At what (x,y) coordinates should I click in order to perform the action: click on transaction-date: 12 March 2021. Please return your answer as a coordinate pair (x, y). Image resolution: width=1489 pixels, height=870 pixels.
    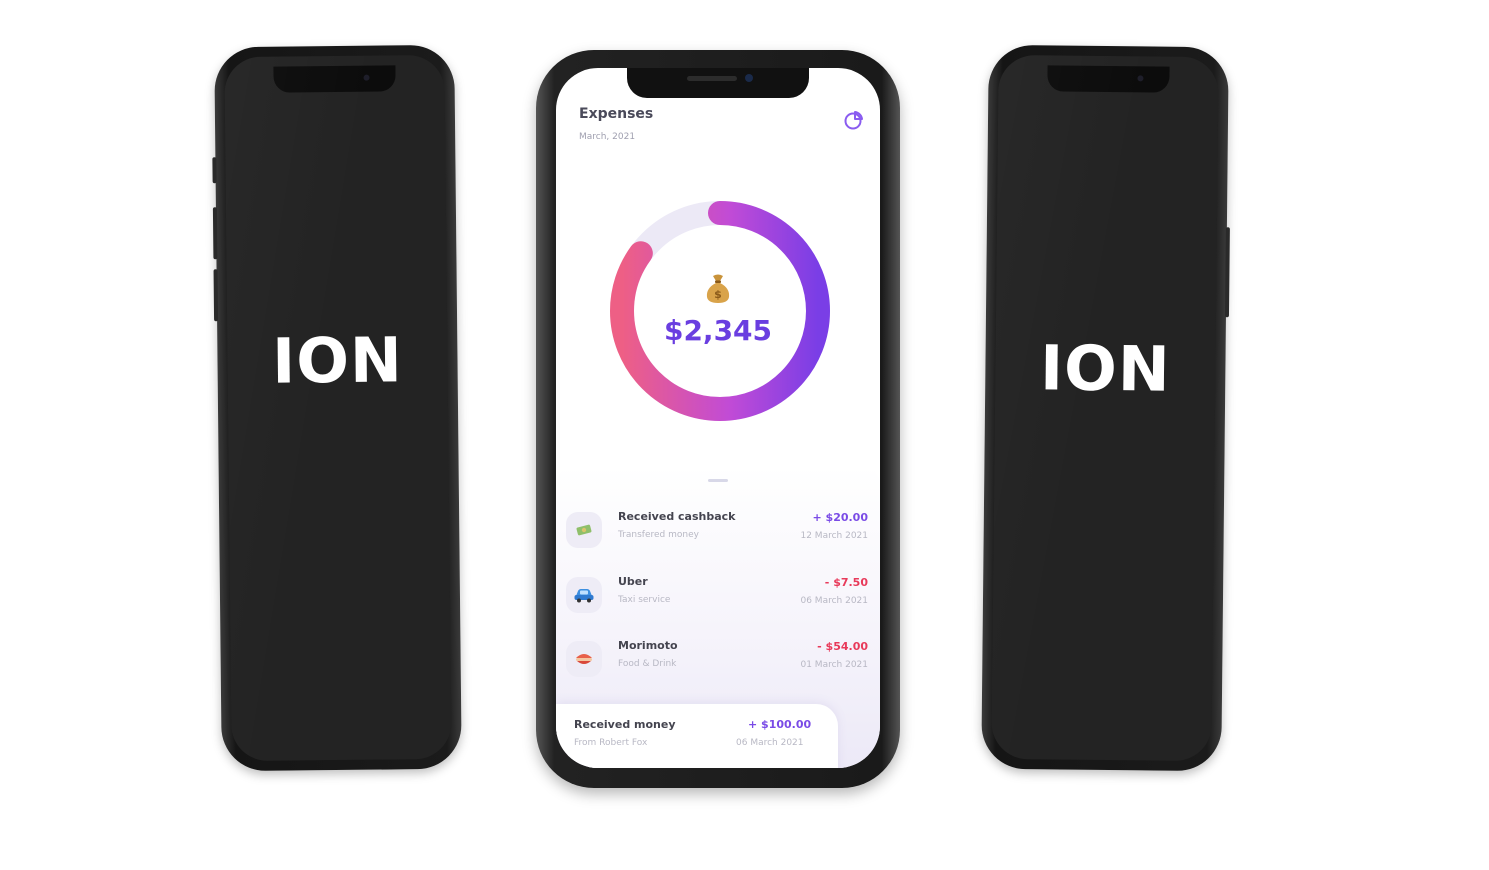
    Looking at the image, I should click on (834, 536).